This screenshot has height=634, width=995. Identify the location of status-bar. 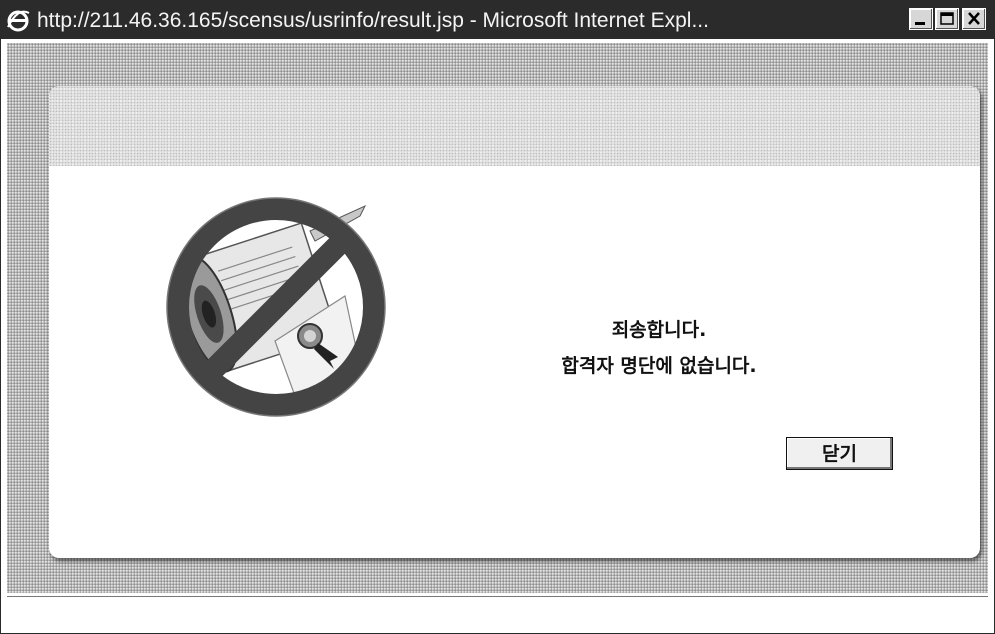
(497, 613).